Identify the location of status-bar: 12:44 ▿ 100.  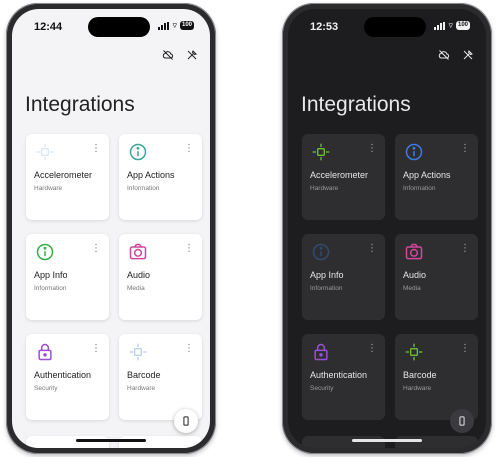
(111, 26).